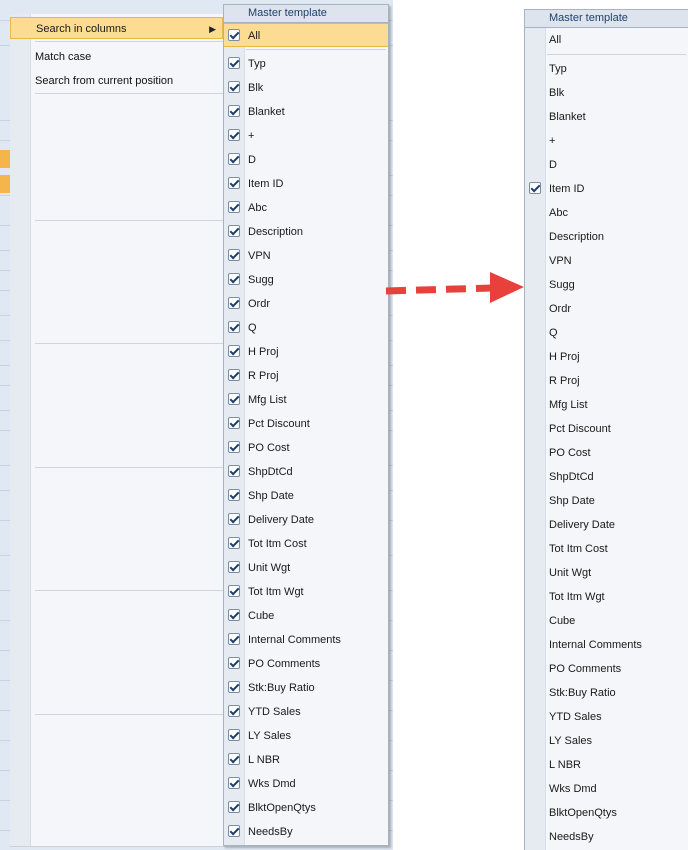 The height and width of the screenshot is (850, 691). I want to click on menu-item-1: Match case, so click(63, 57).